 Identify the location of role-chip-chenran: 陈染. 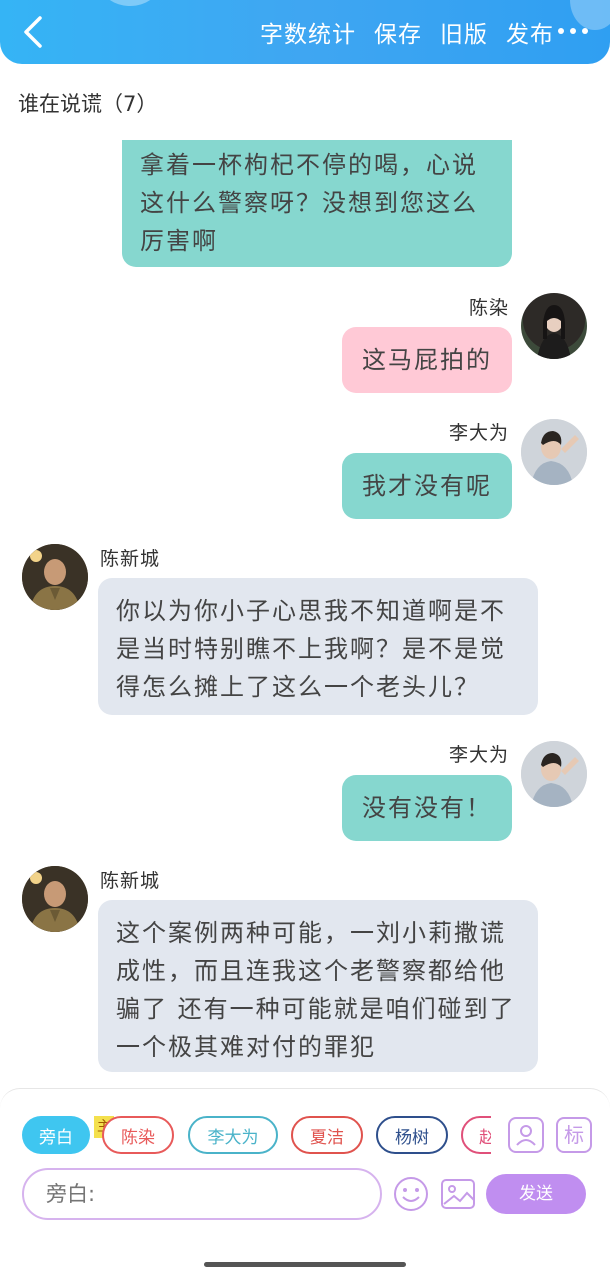
(138, 1135).